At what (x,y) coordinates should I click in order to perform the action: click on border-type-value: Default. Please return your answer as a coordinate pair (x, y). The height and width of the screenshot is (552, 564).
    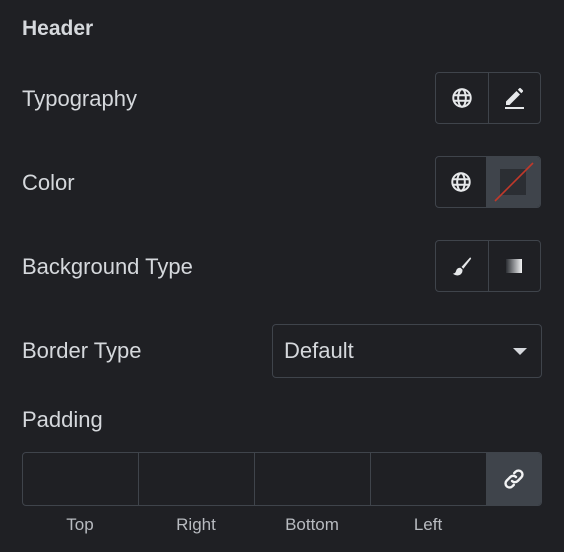
    Looking at the image, I should click on (319, 350).